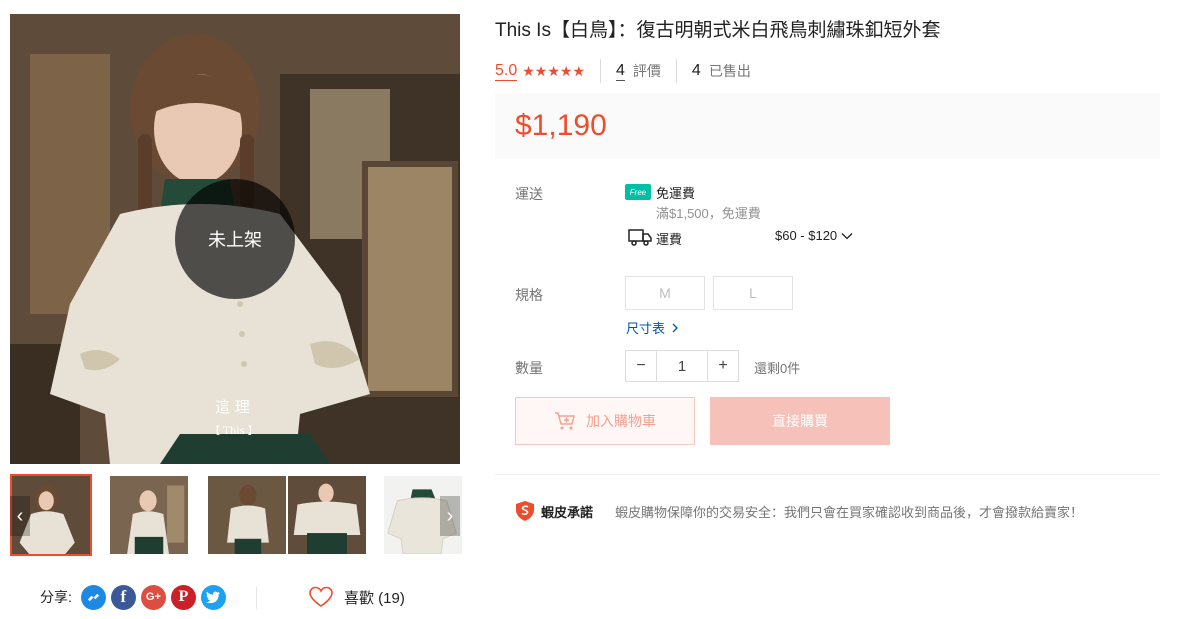 The image size is (1193, 619). What do you see at coordinates (621, 421) in the screenshot?
I see `add-to-cart-label: 加入購物車` at bounding box center [621, 421].